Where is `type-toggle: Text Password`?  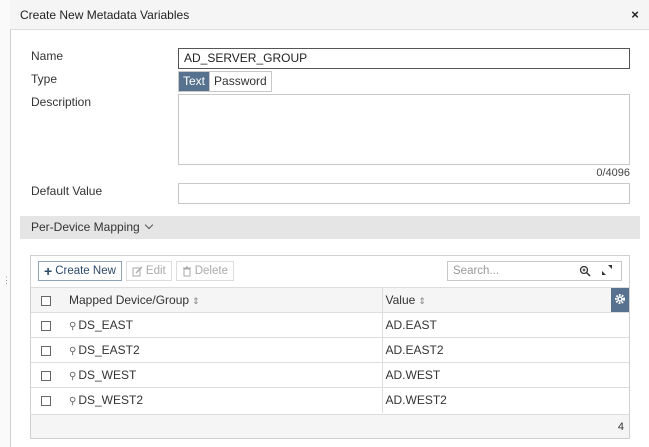 type-toggle: Text Password is located at coordinates (225, 81).